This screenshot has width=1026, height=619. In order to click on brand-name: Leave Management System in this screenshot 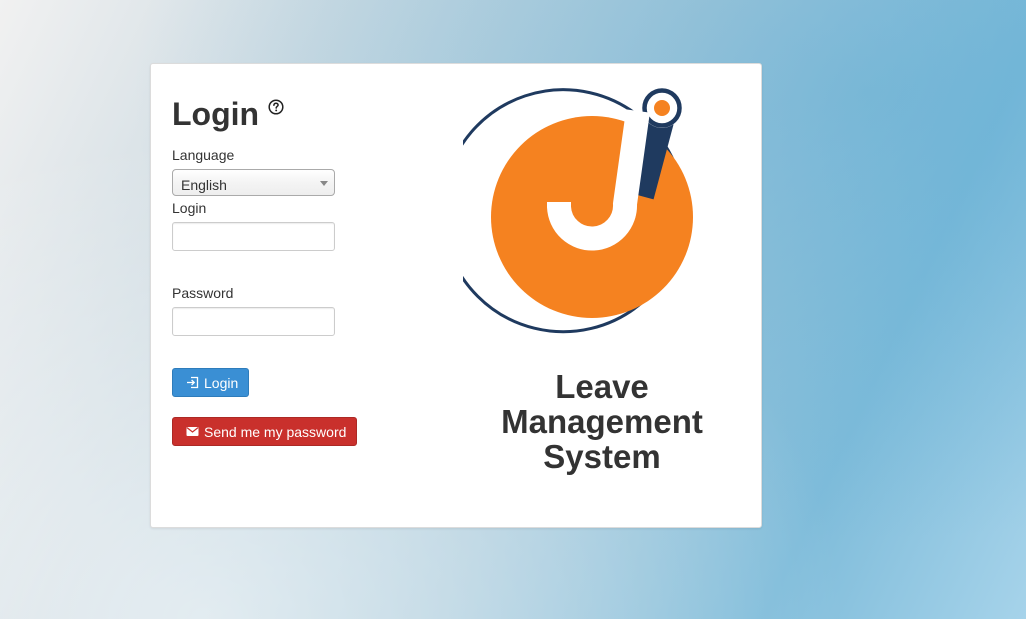, I will do `click(602, 421)`.